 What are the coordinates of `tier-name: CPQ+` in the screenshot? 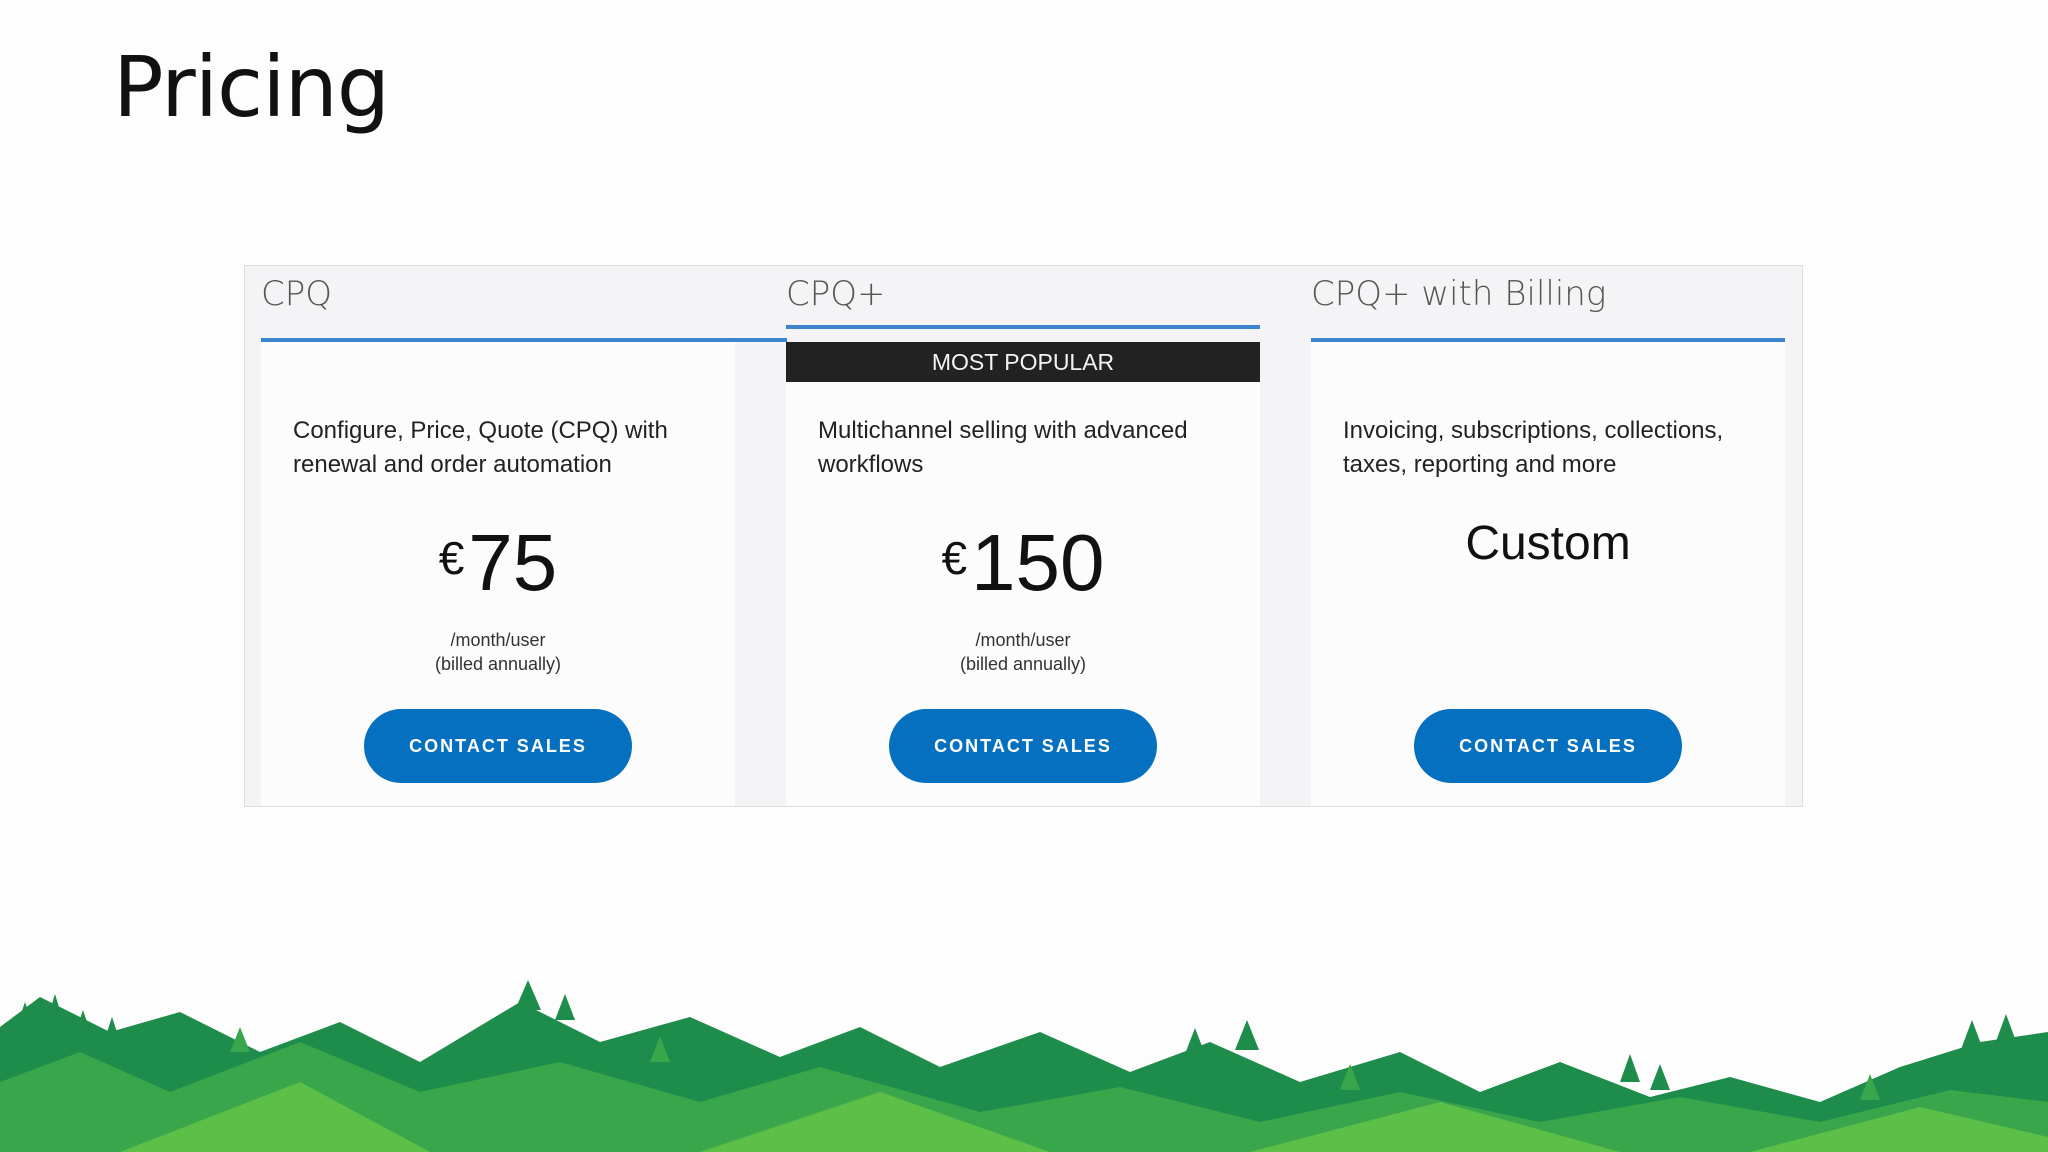 It's located at (836, 294).